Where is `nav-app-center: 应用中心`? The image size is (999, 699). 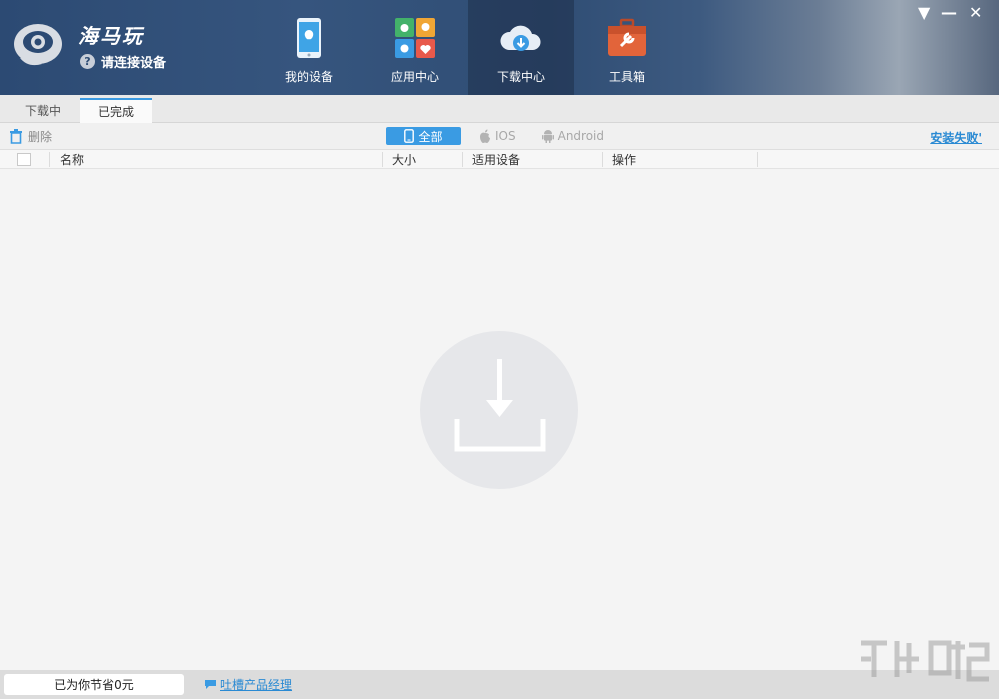
nav-app-center: 应用中心 is located at coordinates (415, 47).